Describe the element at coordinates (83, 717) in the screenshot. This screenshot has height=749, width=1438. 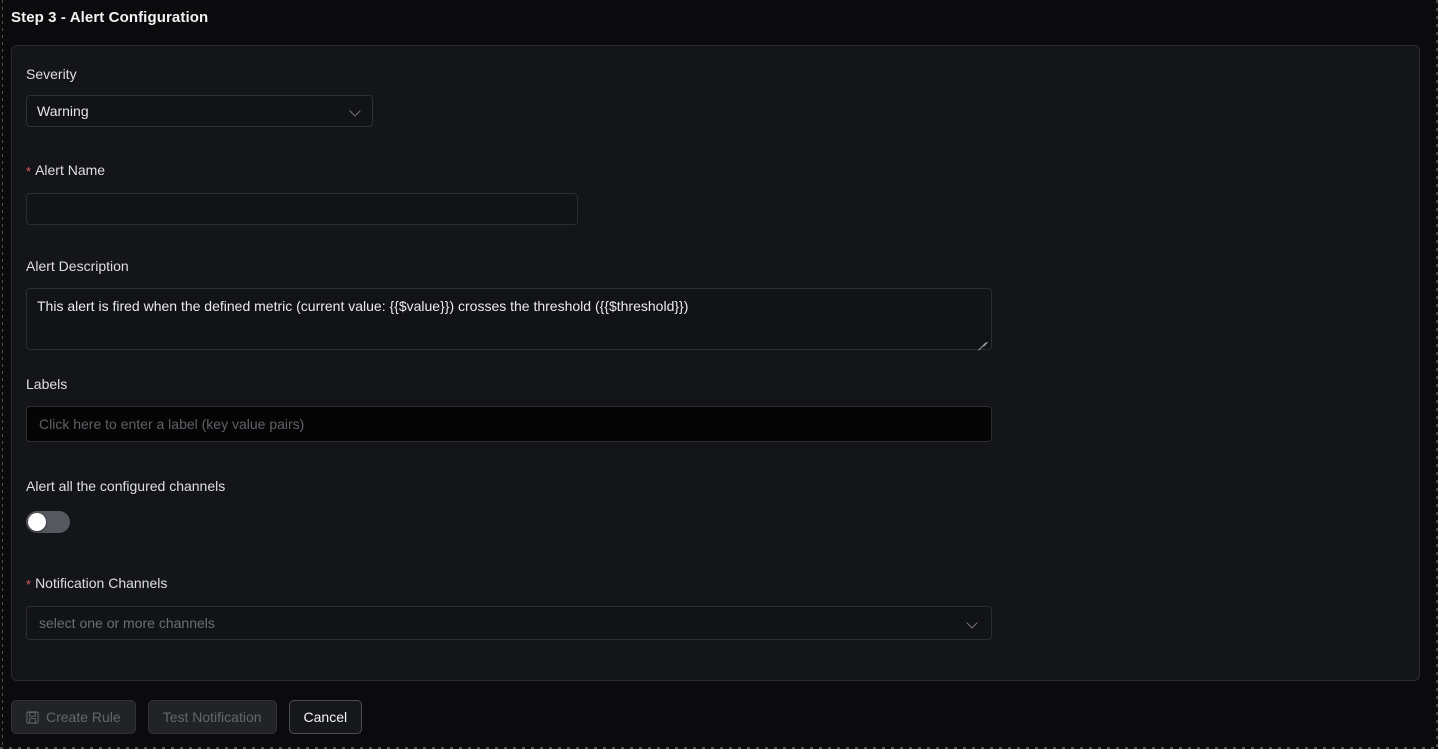
I see `create-rule-button-label: Create Rule` at that location.